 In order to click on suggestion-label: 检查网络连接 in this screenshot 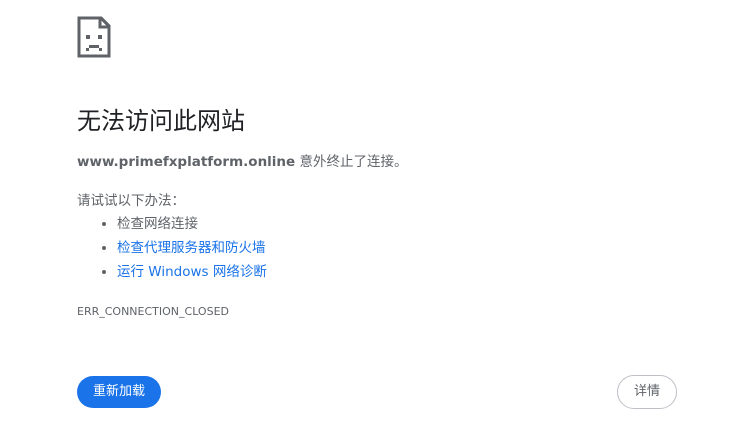, I will do `click(157, 224)`.